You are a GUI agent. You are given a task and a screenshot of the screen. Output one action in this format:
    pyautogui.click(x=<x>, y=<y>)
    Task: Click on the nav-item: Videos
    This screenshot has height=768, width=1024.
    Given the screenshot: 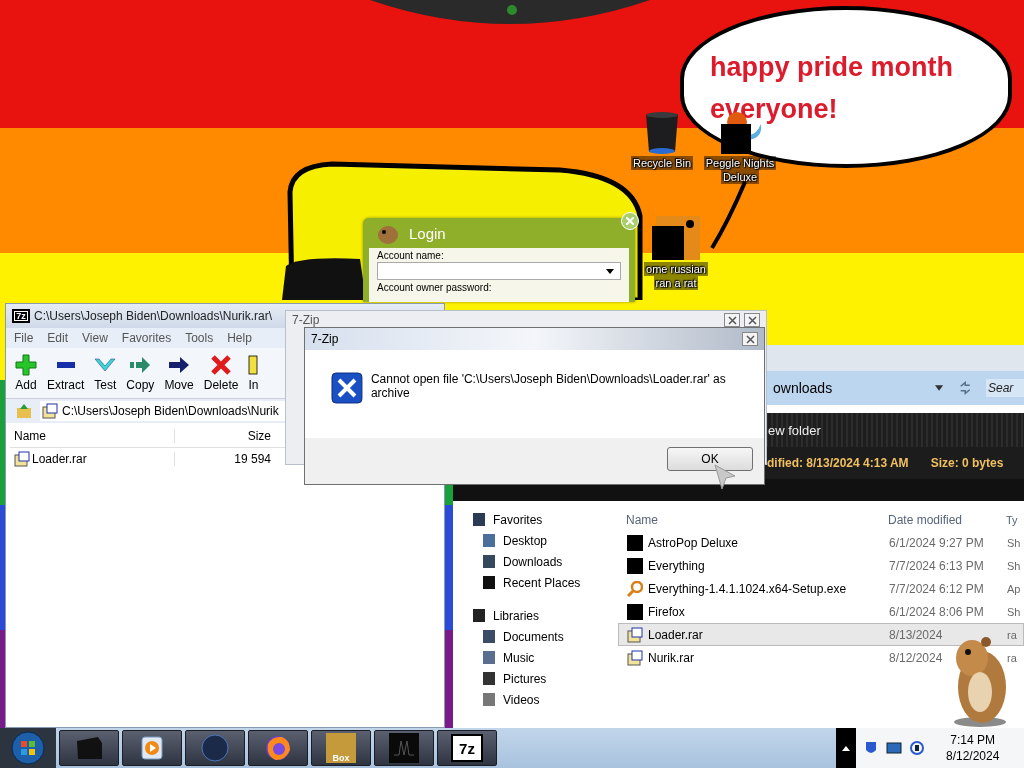 What is the action you would take?
    pyautogui.click(x=545, y=699)
    